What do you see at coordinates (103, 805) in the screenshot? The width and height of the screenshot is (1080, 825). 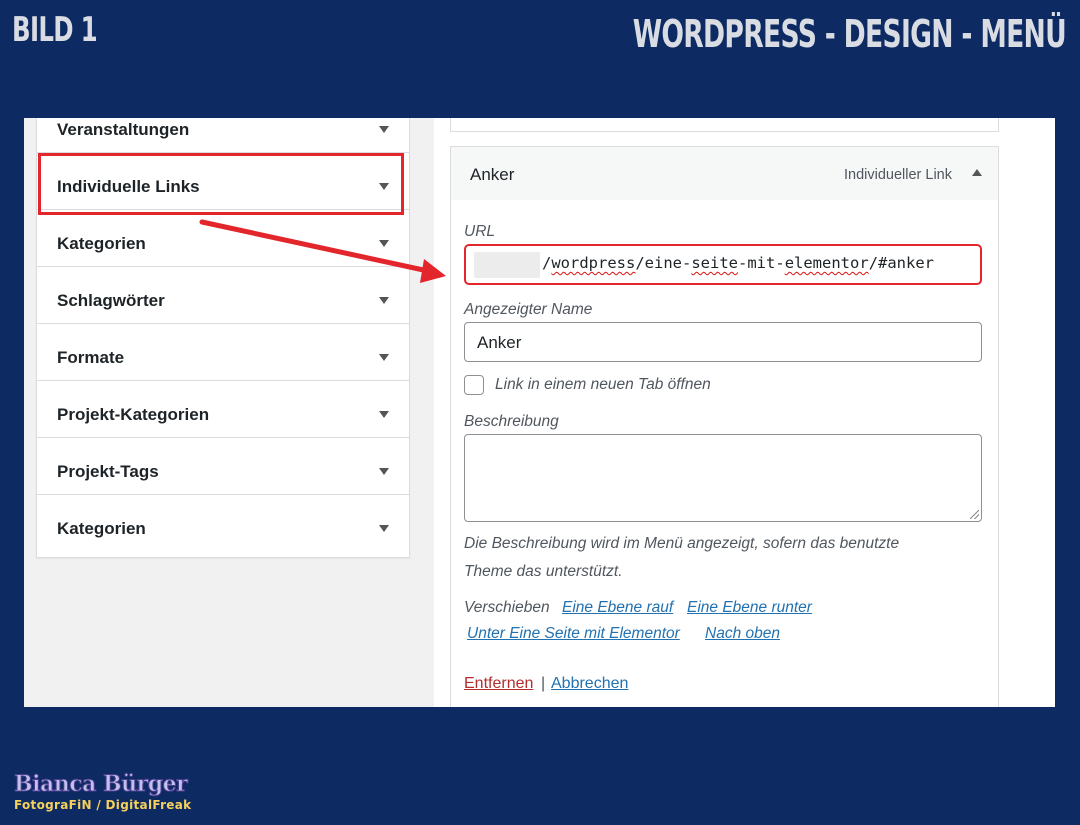 I see `logo-subtitle: FotograFiN / DigitalFreak` at bounding box center [103, 805].